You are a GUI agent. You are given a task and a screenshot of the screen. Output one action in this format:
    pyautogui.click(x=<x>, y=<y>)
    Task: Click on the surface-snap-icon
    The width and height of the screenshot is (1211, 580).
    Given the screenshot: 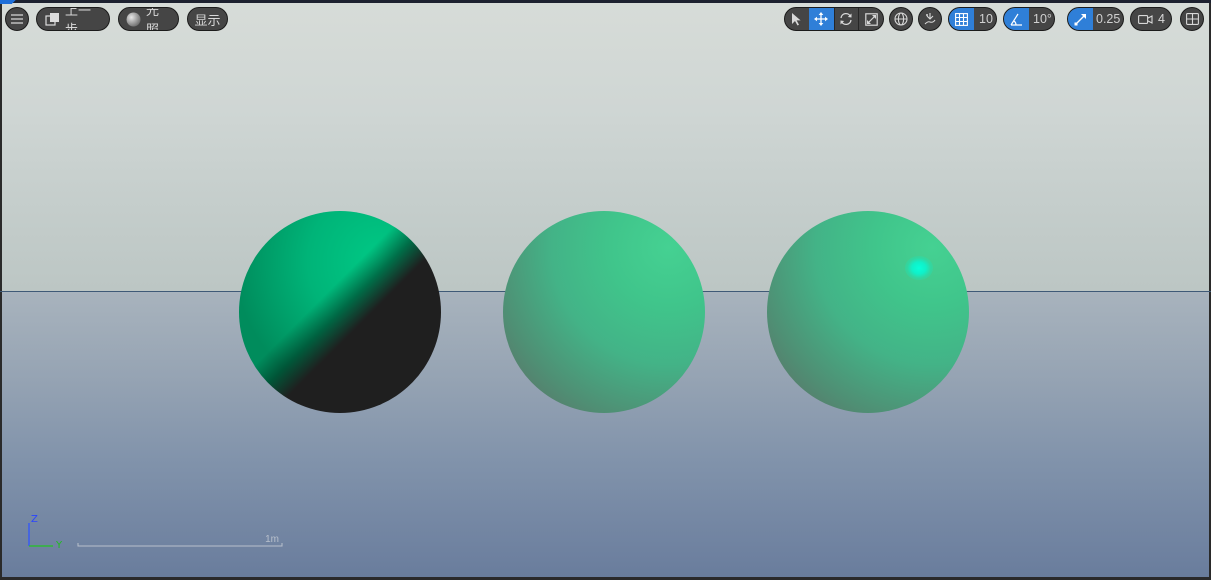 What is the action you would take?
    pyautogui.click(x=930, y=19)
    